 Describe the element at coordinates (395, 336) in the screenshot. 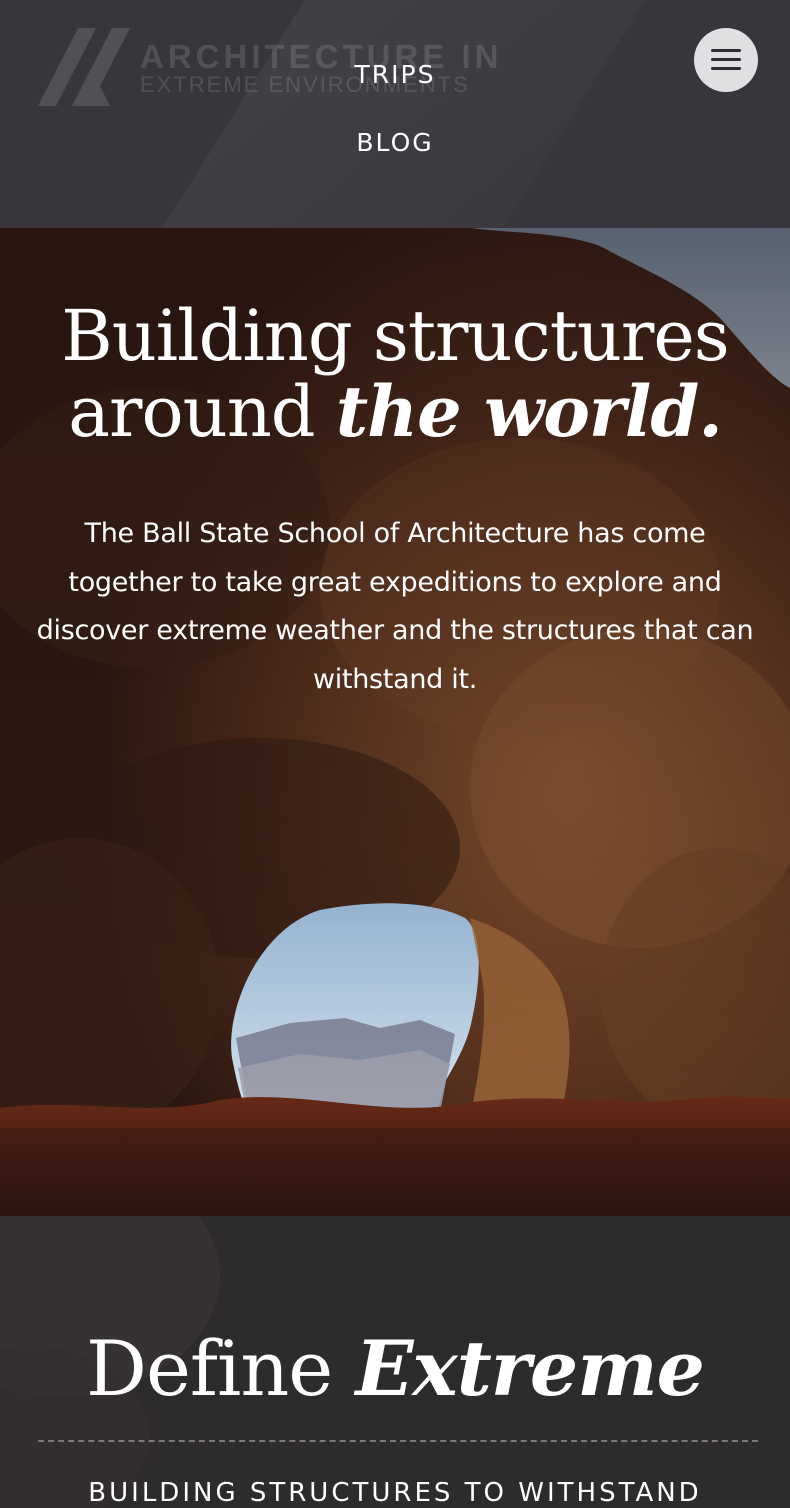

I see `hero-title-line1: Building structures` at that location.